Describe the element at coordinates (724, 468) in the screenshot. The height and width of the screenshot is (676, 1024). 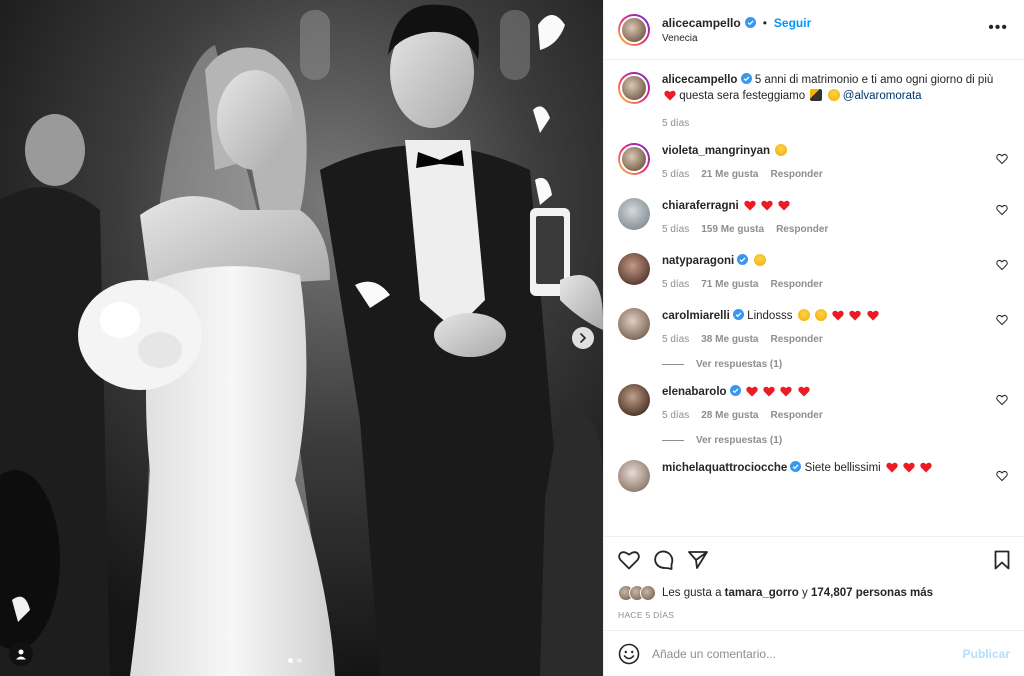
I see `comment-username: michelaquattrociocche` at that location.